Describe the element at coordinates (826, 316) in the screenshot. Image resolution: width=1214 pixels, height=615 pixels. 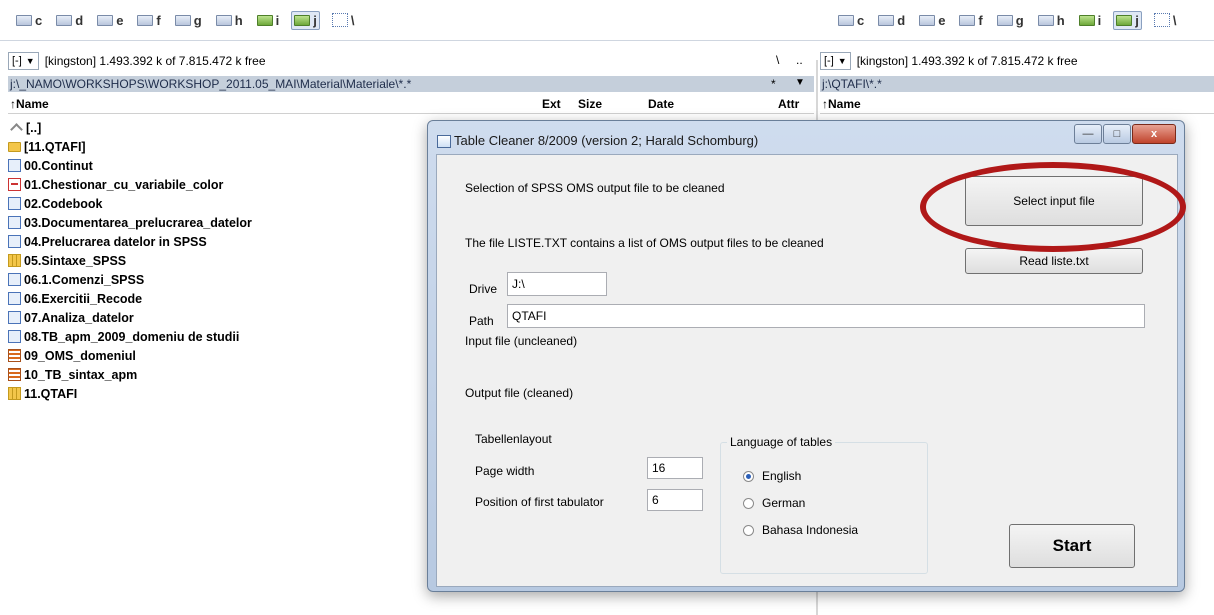
I see `path-field: QTAFI` at that location.